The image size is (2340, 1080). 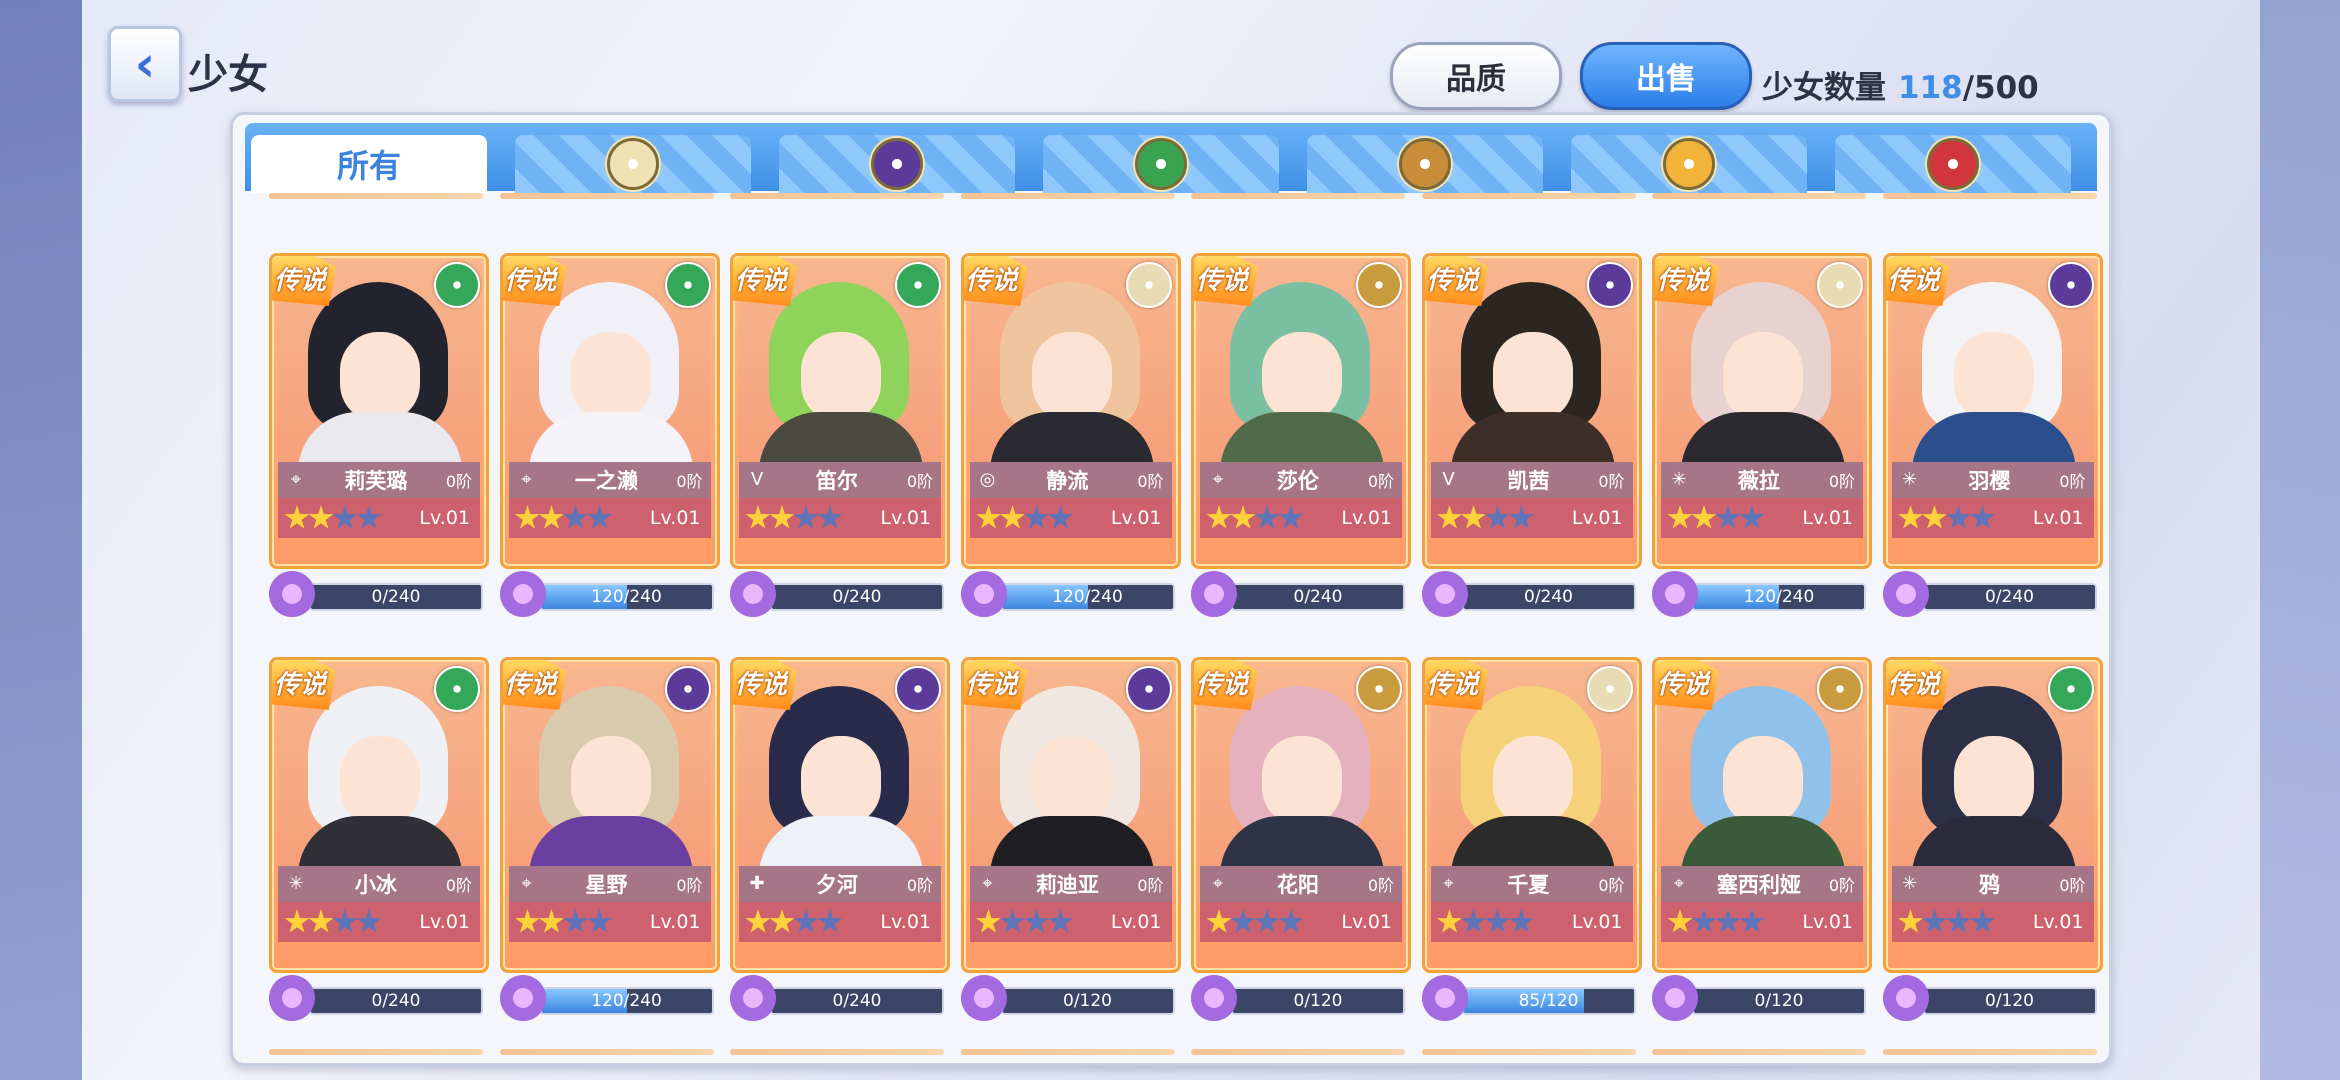 I want to click on girl-card: 传说 ✳ 薇拉 0阶 Lv.01, so click(x=1762, y=411).